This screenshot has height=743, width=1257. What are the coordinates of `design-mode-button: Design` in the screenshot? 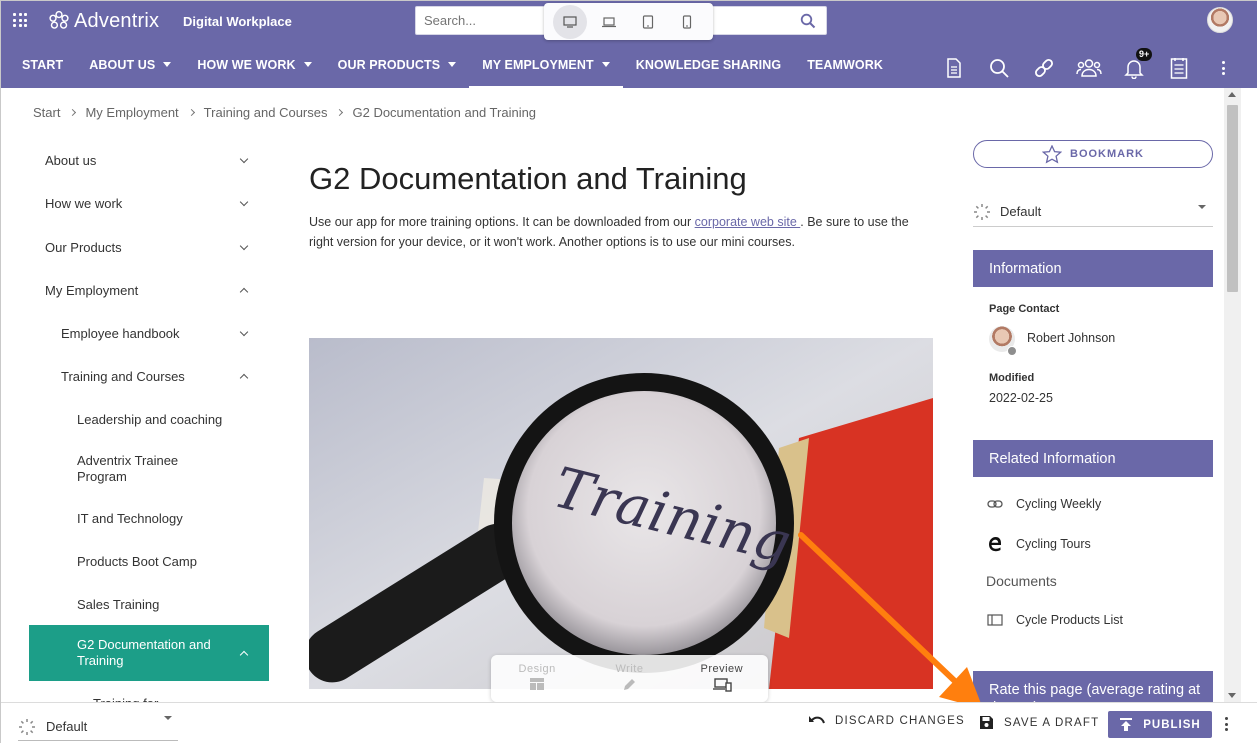 It's located at (537, 676).